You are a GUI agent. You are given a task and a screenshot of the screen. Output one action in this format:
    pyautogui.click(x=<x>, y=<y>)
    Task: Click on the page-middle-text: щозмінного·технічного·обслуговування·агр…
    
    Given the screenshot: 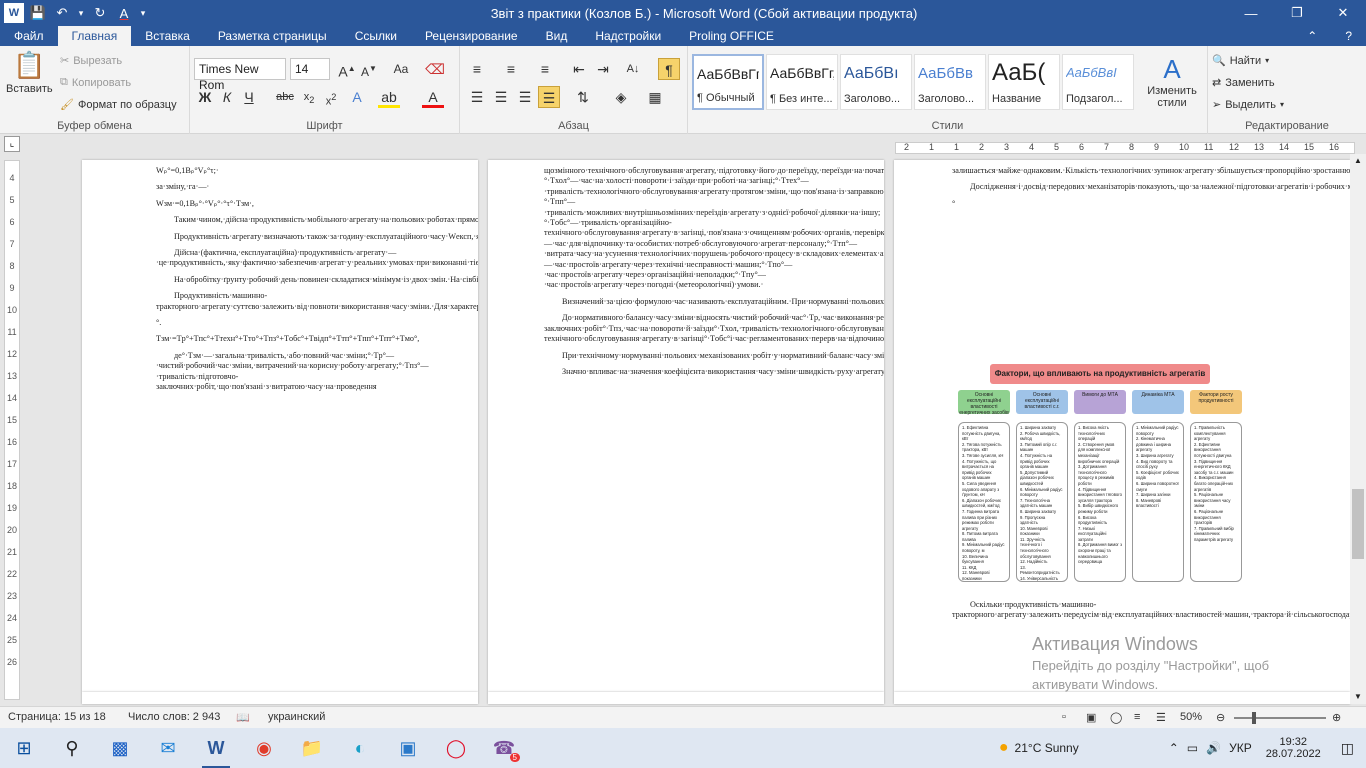 What is the action you would take?
    pyautogui.click(x=714, y=274)
    